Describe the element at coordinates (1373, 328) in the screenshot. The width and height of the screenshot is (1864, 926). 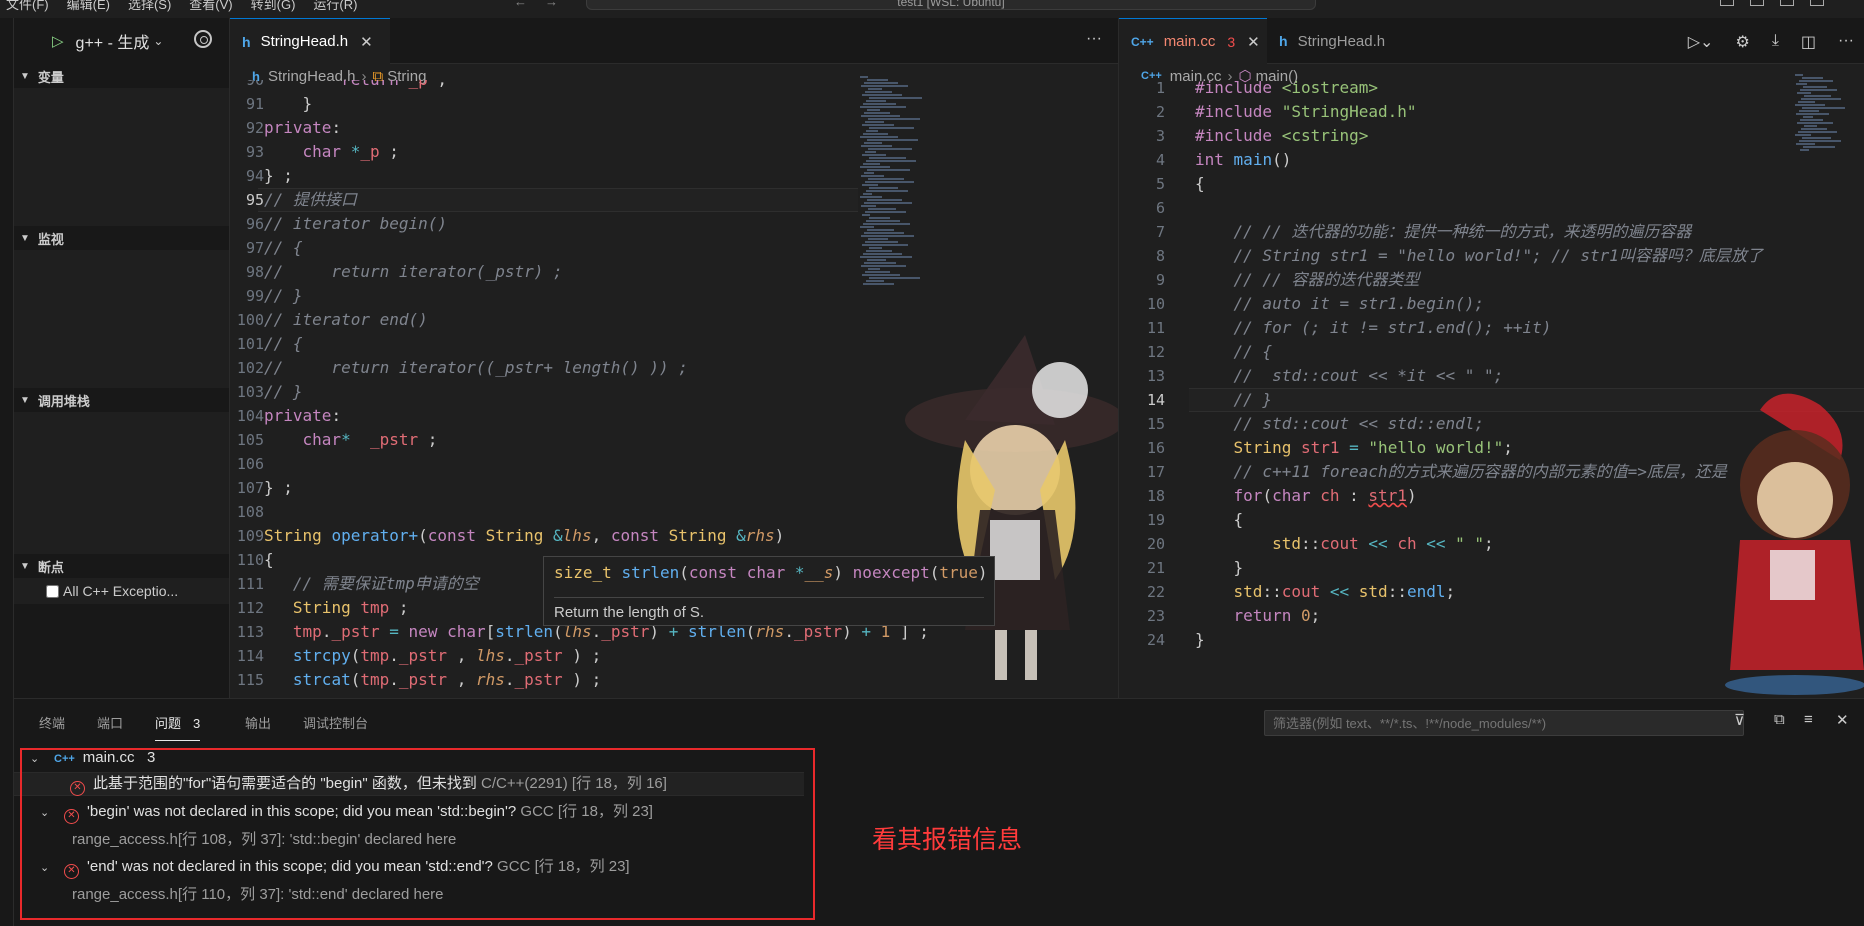
I see `code-line: // for (; it != str1.end(); ++it)` at that location.